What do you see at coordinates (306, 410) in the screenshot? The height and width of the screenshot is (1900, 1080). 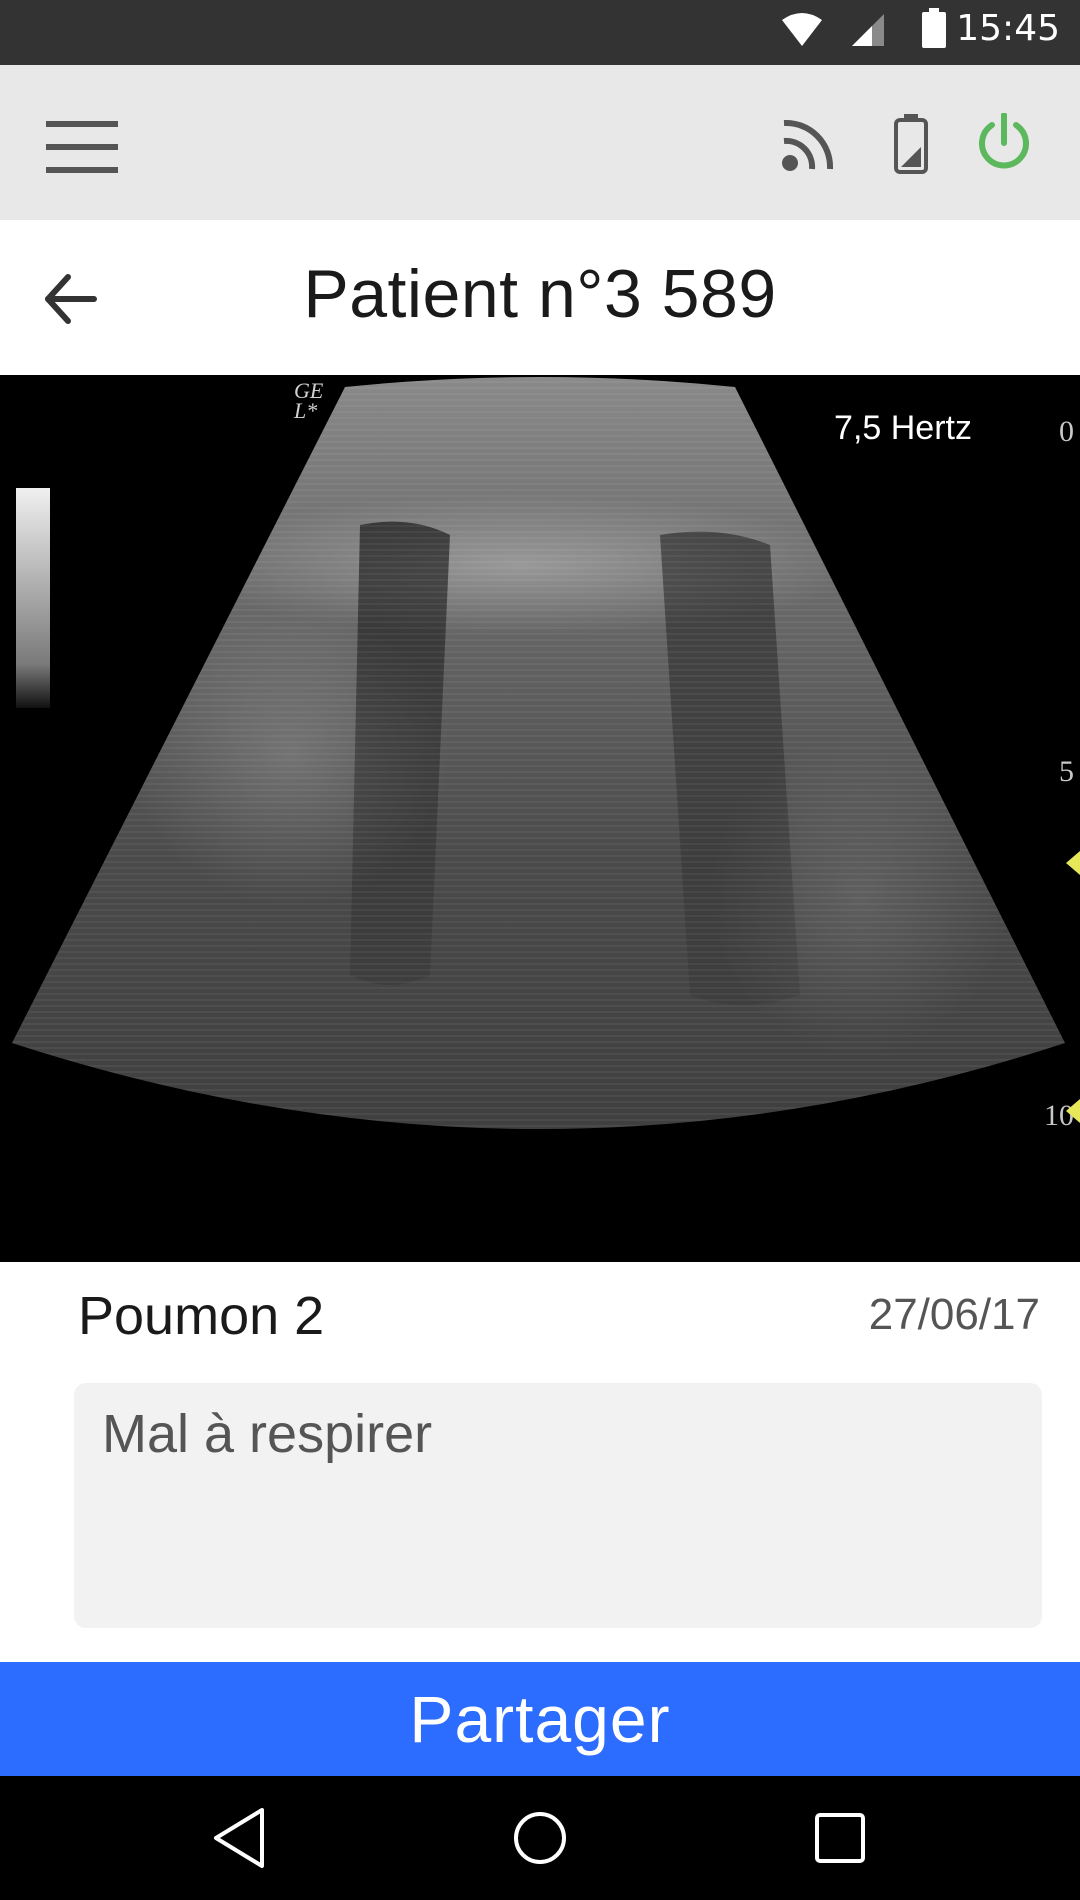 I see `probe-logo-line-2: L*` at bounding box center [306, 410].